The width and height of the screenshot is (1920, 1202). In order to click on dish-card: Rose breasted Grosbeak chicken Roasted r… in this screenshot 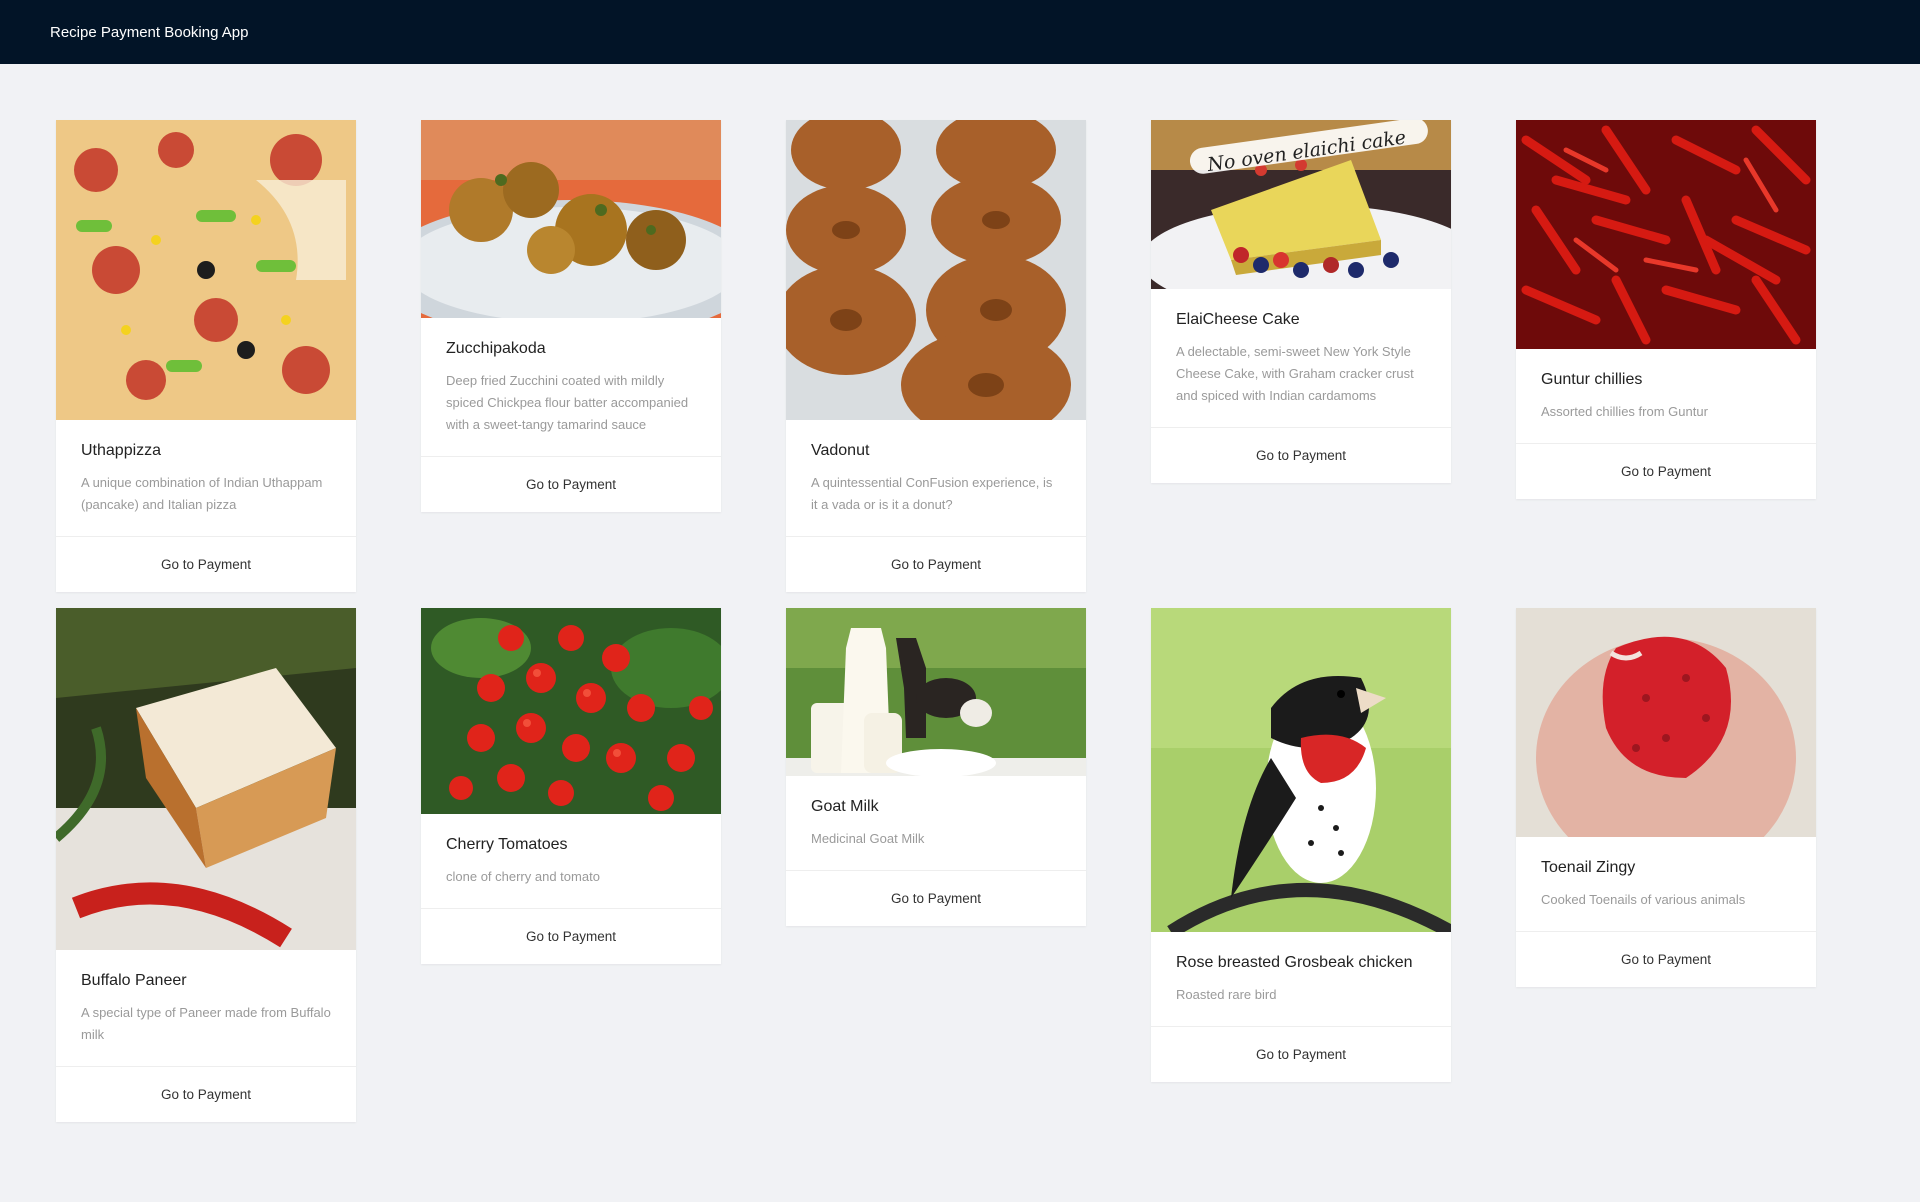, I will do `click(1301, 845)`.